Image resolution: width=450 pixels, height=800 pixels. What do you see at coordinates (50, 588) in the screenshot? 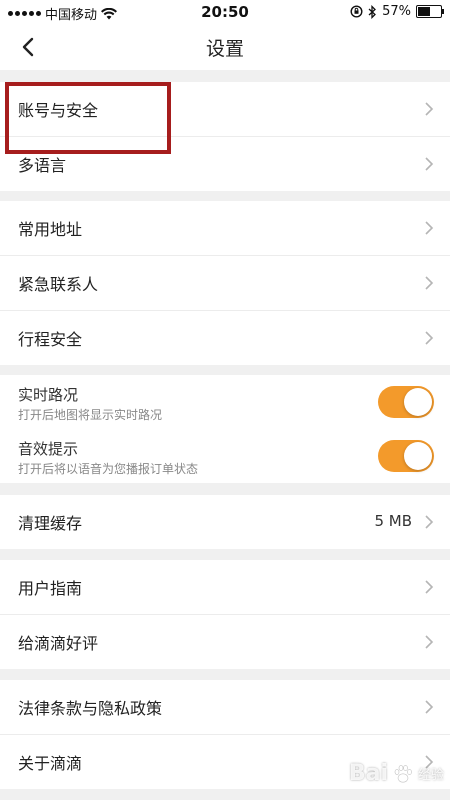
I see `settings-item-label: 用户指南` at bounding box center [50, 588].